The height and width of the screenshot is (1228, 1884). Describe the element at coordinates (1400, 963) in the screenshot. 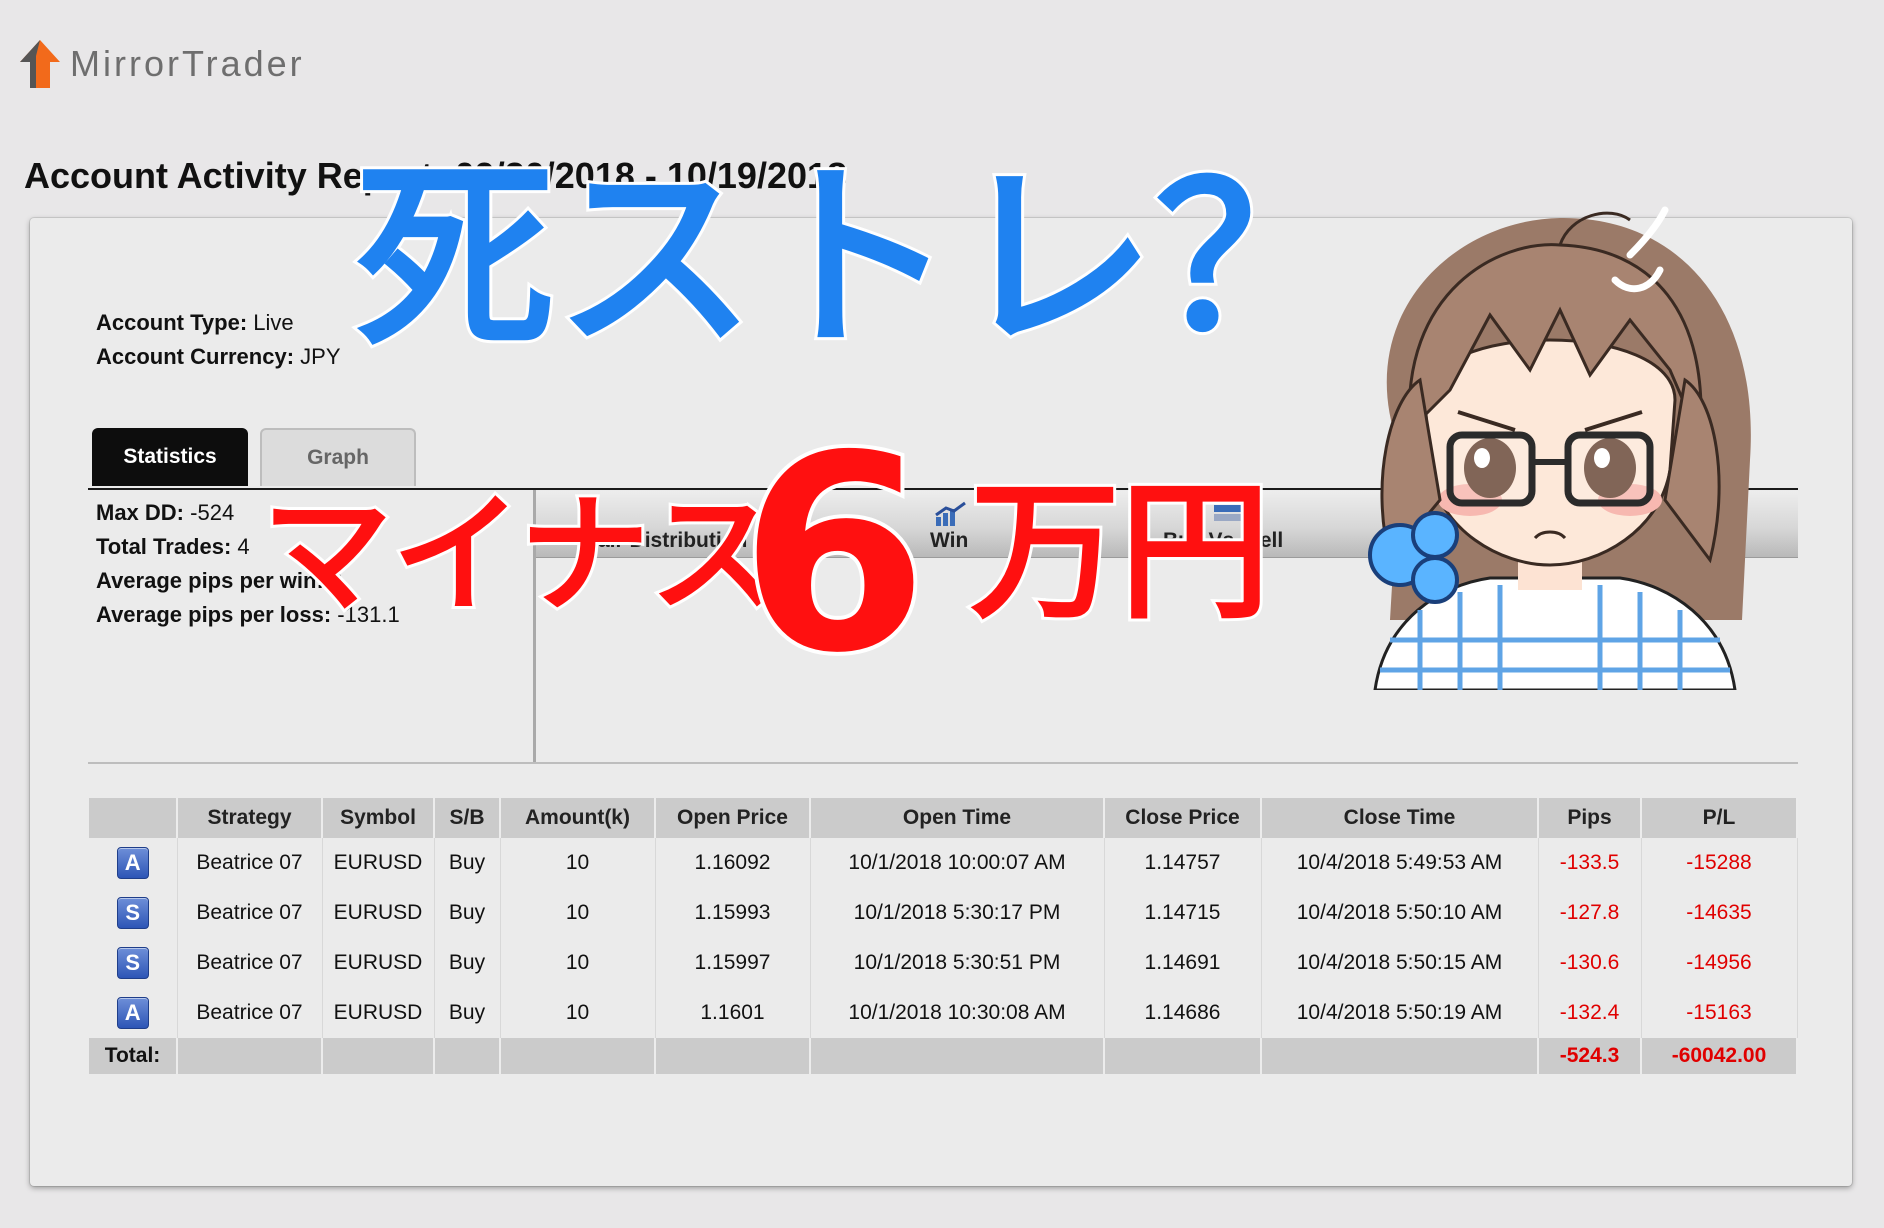

I see `cell-close-time: 10/4/2018 5:50:15 AM` at that location.